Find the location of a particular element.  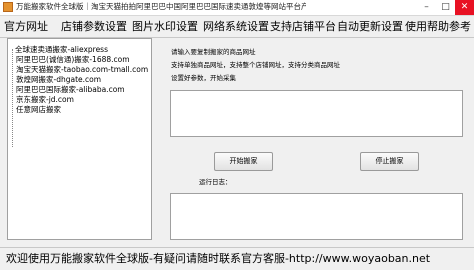

menu-network: 网络系统设置 is located at coordinates (236, 26).